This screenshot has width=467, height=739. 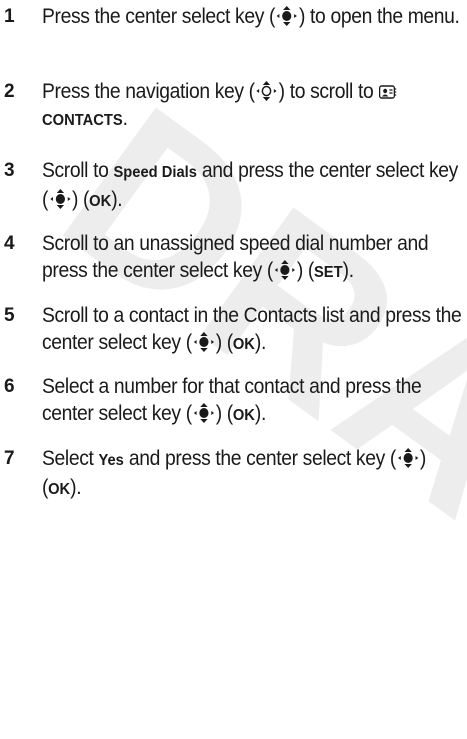 I want to click on step-text-segment: and press the center select key (, so click(x=259, y=458).